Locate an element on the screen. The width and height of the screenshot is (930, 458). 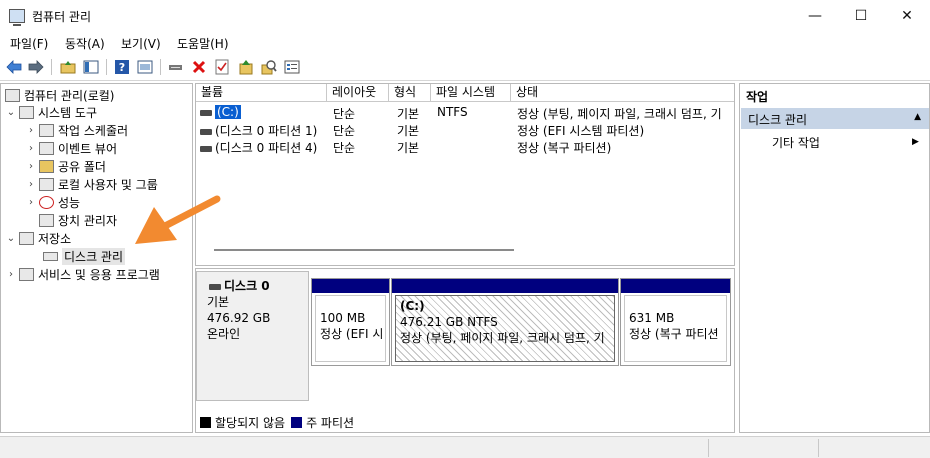
tree-item-performance: › 성능 is located at coordinates (52, 202).